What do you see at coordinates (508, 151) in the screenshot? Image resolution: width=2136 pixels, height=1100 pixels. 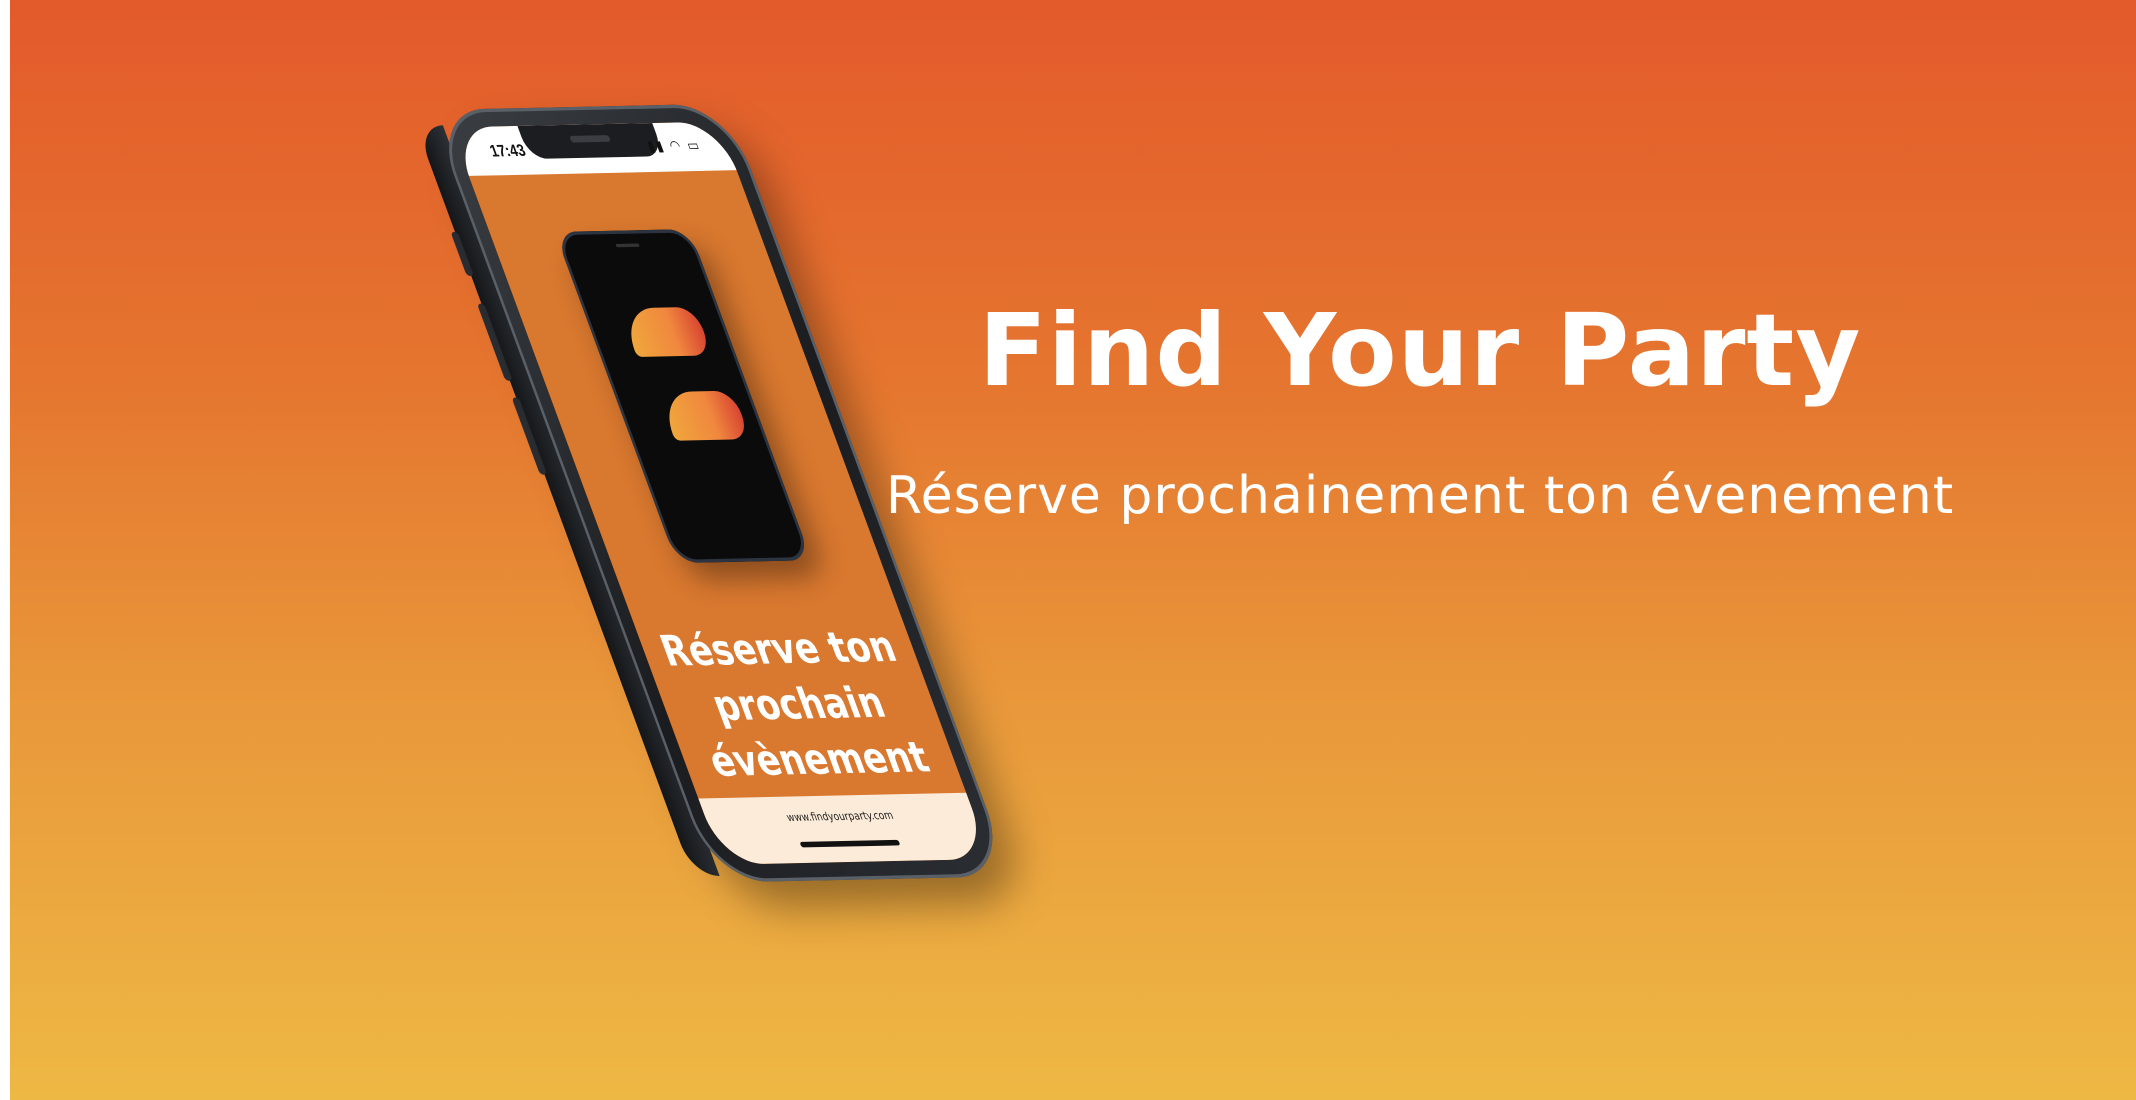 I see `status-time: 17:43` at bounding box center [508, 151].